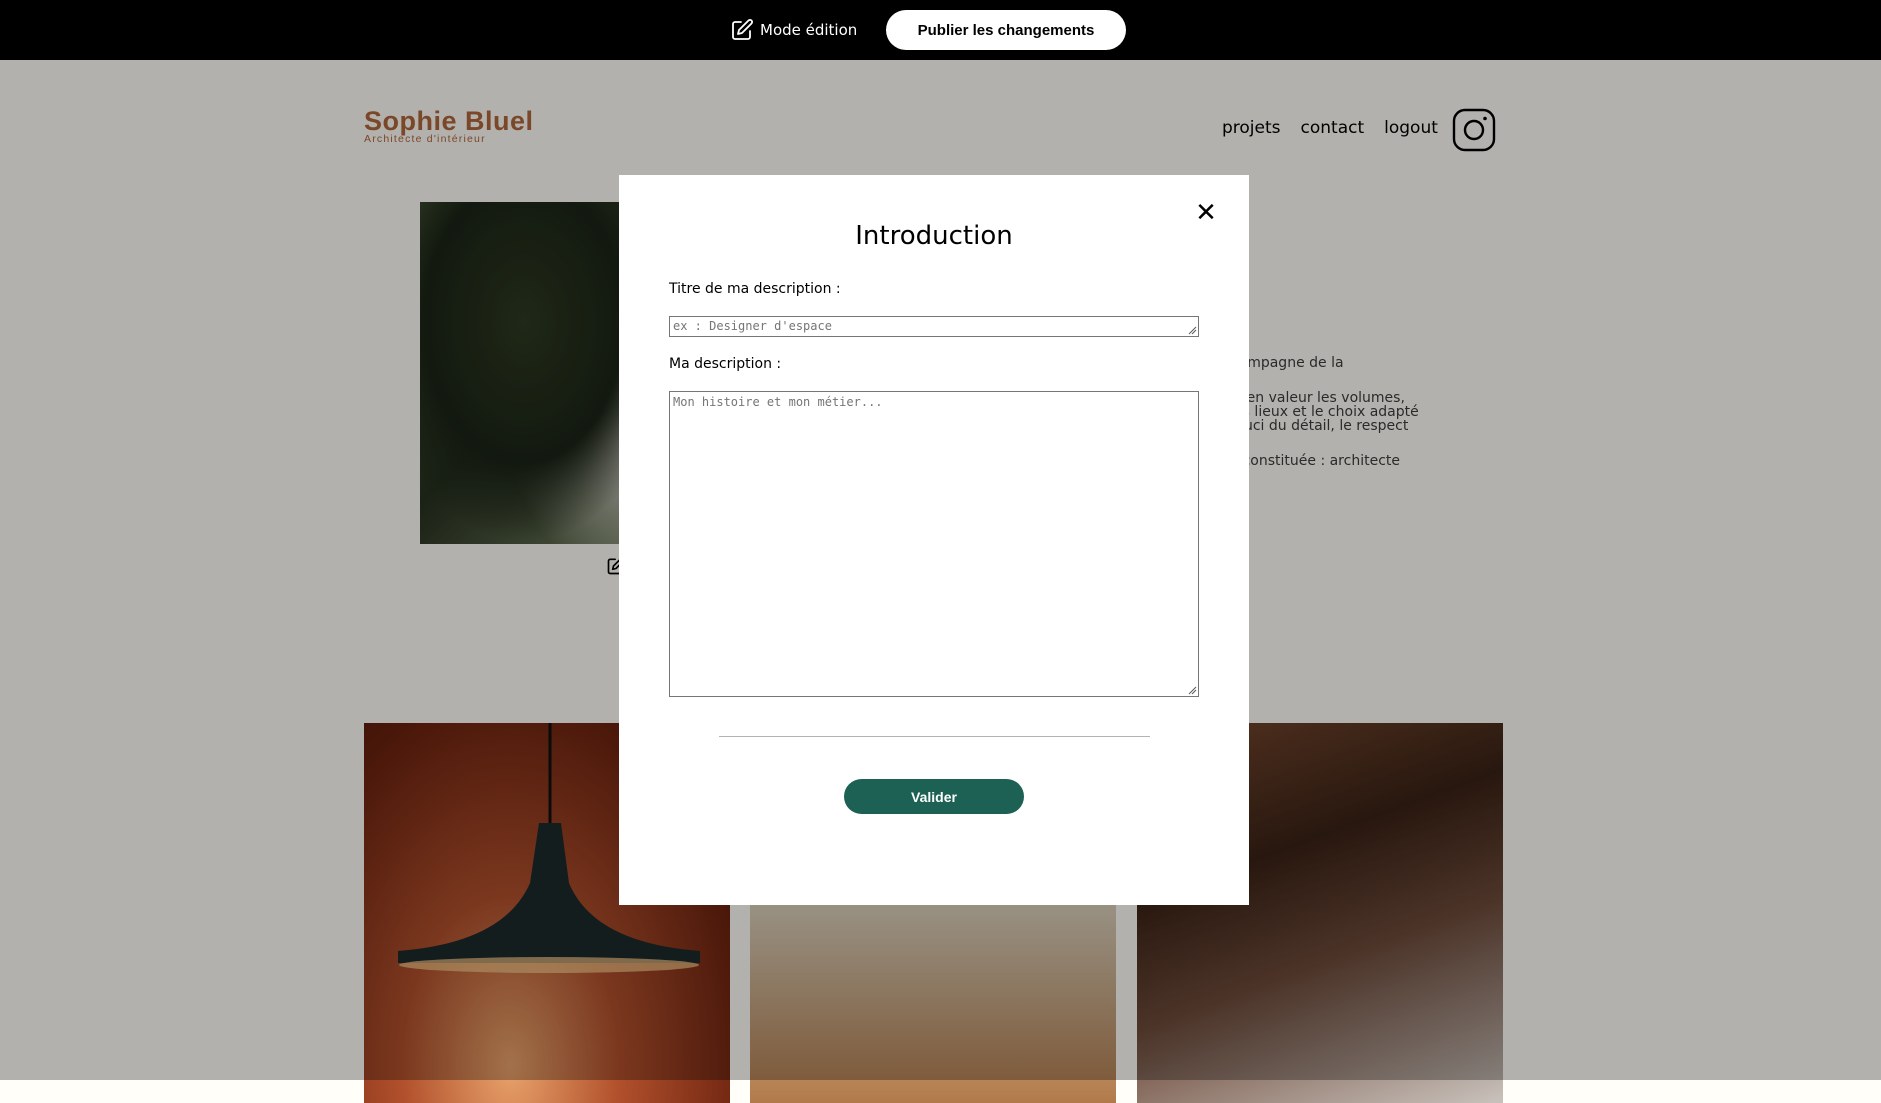 The height and width of the screenshot is (1103, 1881). Describe the element at coordinates (809, 30) in the screenshot. I see `edit-mode-label: Mode édition` at that location.